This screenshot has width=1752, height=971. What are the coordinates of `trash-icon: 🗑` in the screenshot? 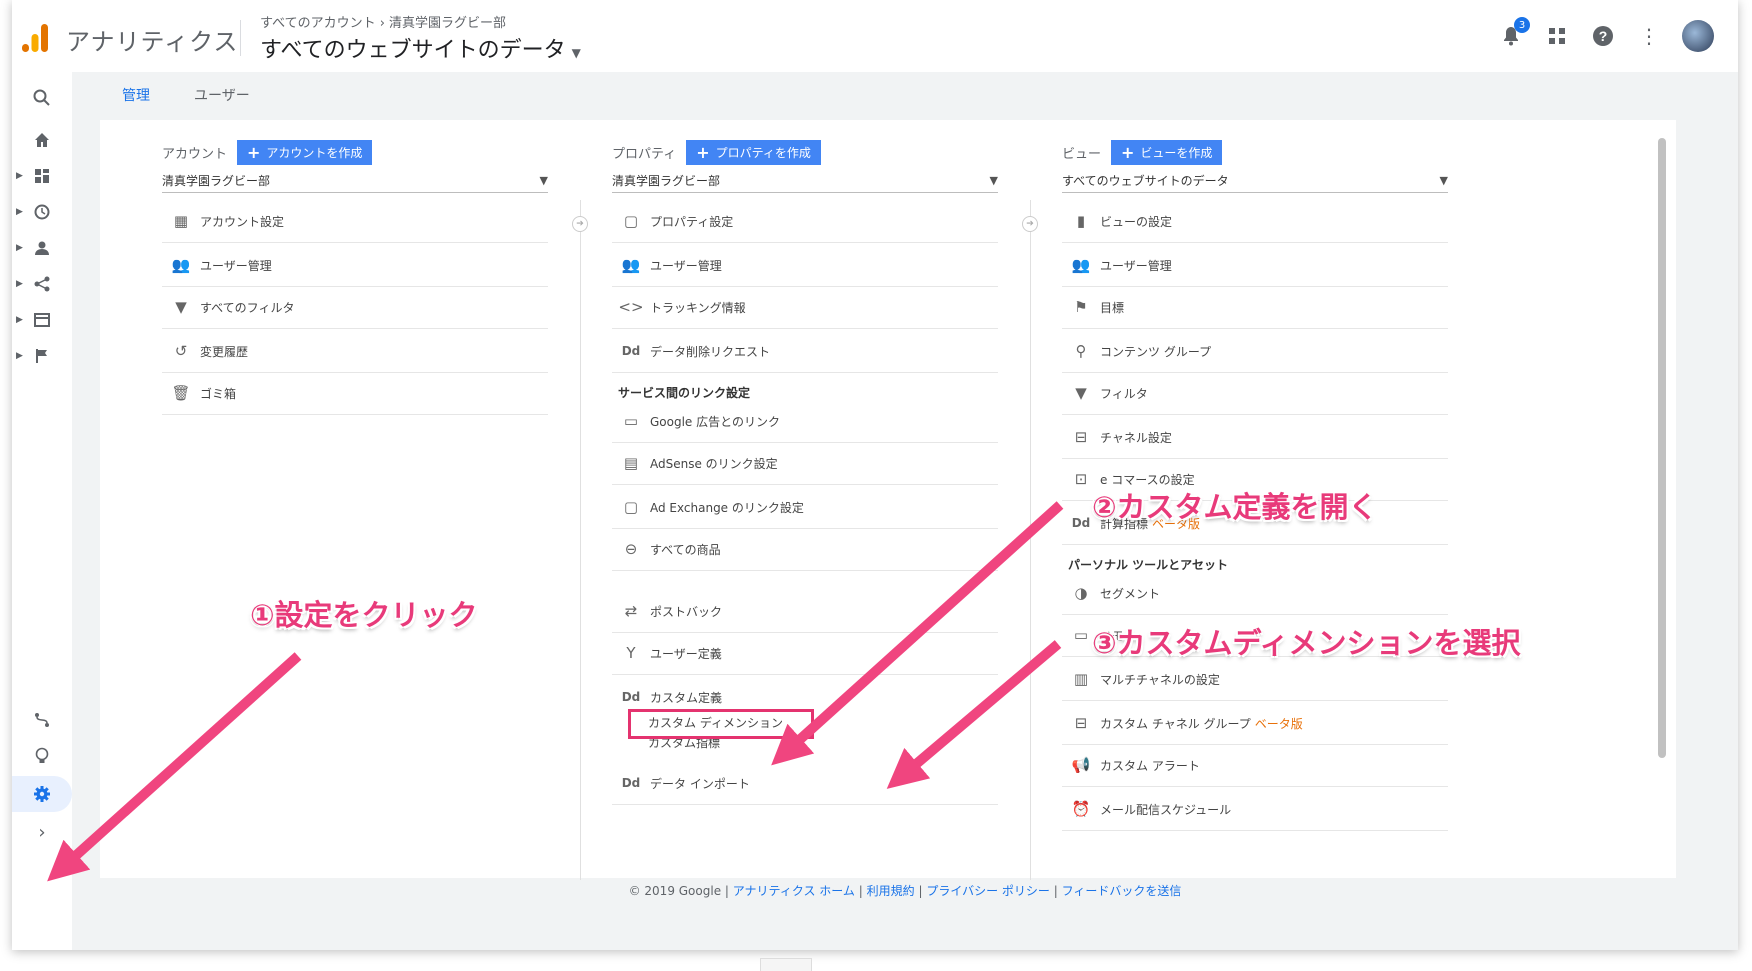 It's located at (181, 393).